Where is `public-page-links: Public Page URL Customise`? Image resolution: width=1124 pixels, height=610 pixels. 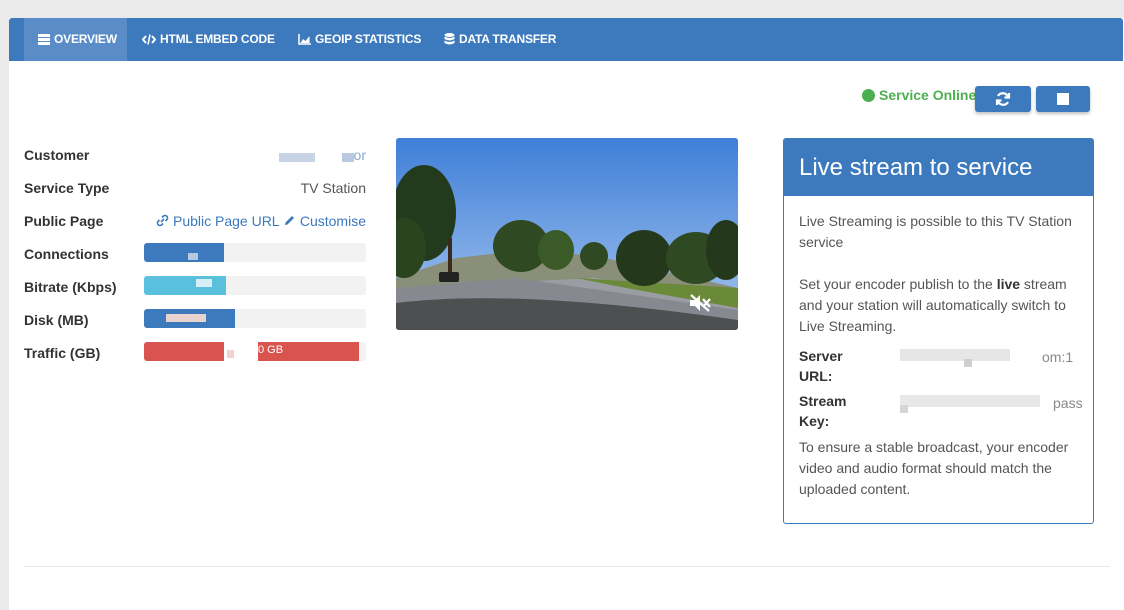 public-page-links: Public Page URL Customise is located at coordinates (261, 221).